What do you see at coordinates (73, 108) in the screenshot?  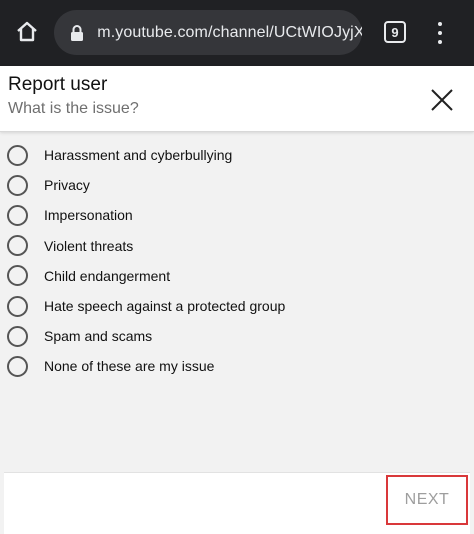 I see `dialog-subtitle: What is the issue?` at bounding box center [73, 108].